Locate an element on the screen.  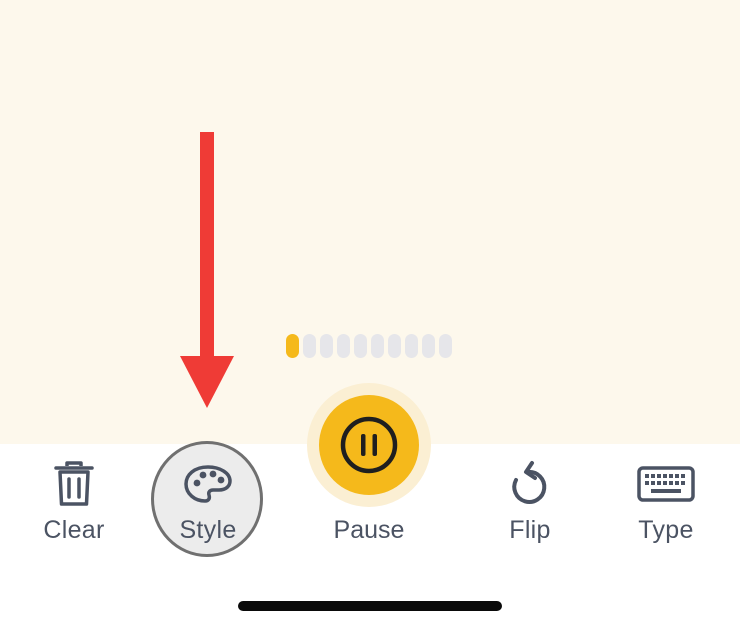
rotate-icon is located at coordinates (530, 484).